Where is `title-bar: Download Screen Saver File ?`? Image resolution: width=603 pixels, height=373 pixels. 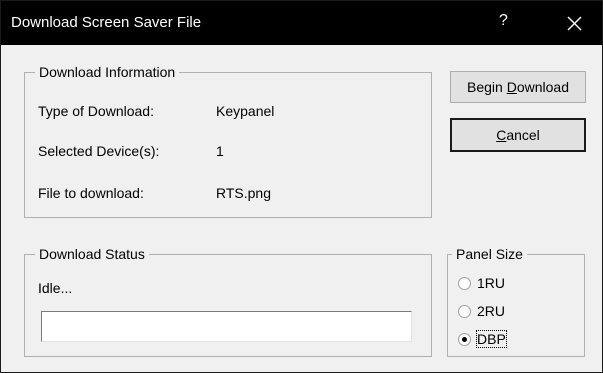
title-bar: Download Screen Saver File ? is located at coordinates (301, 23).